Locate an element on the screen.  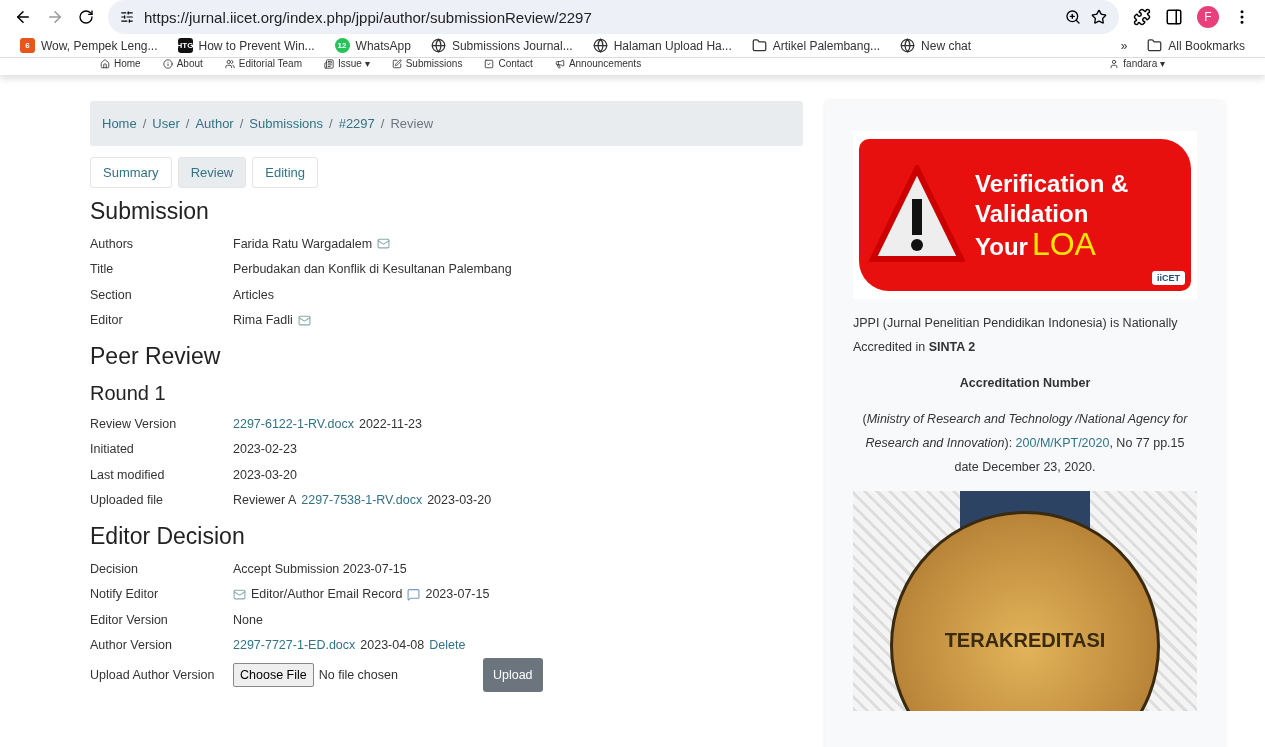
nav-link: Submissions is located at coordinates (427, 63).